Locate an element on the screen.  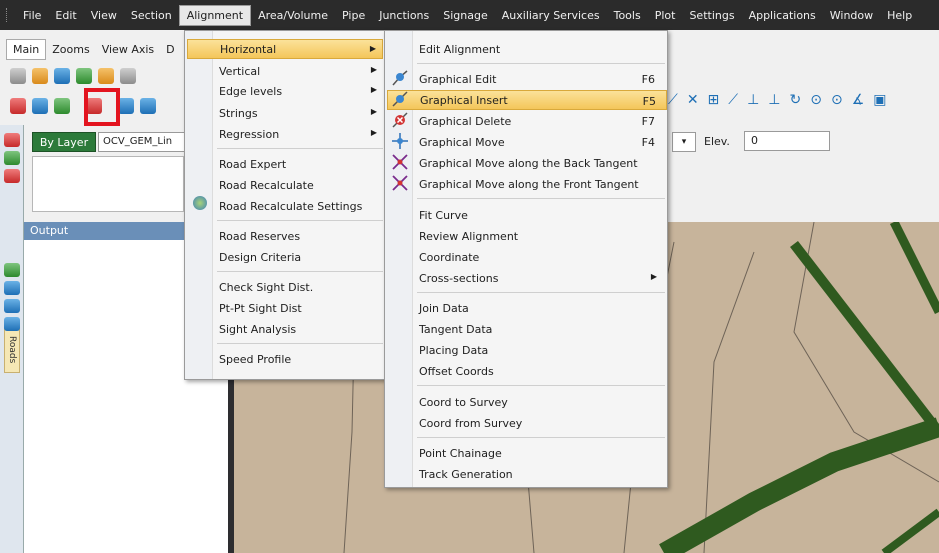
menu-tools: Tools is located at coordinates (627, 15).